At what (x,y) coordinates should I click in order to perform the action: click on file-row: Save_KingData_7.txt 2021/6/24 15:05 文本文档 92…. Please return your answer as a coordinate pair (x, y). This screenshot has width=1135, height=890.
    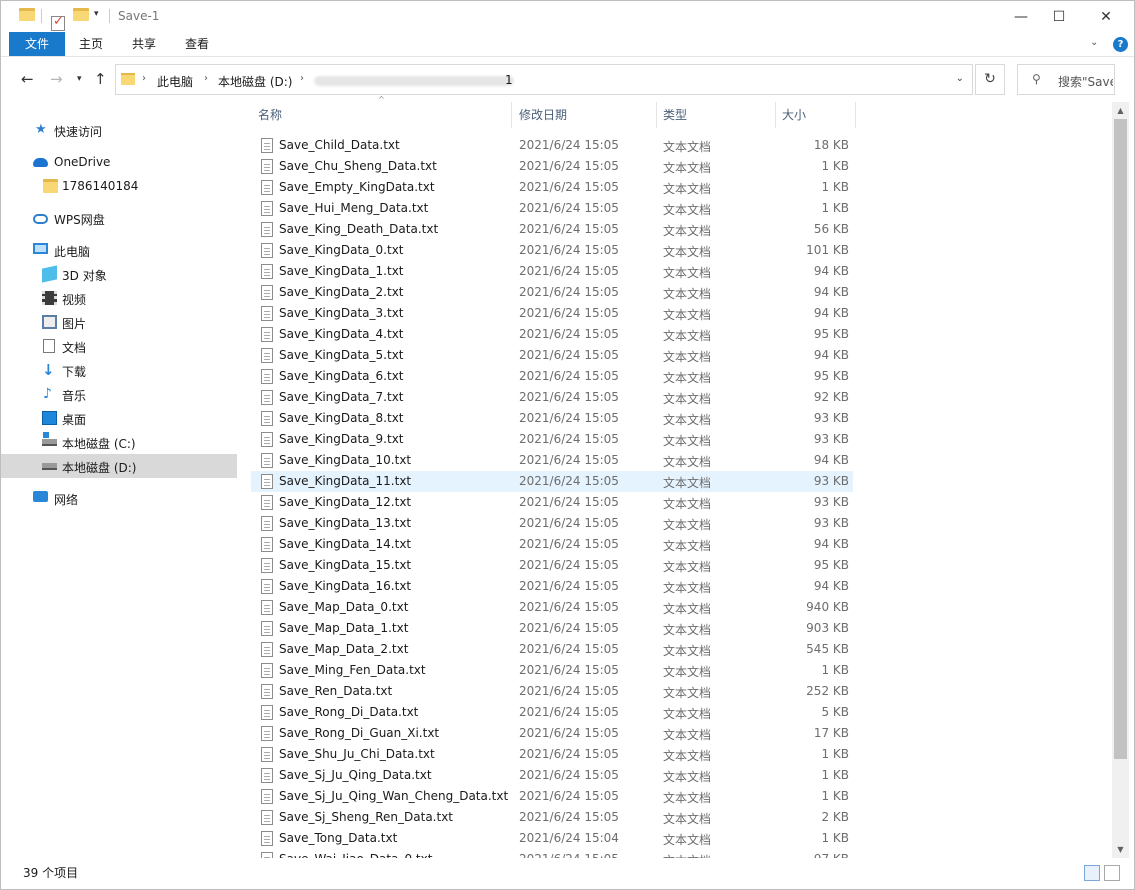
    Looking at the image, I should click on (552, 397).